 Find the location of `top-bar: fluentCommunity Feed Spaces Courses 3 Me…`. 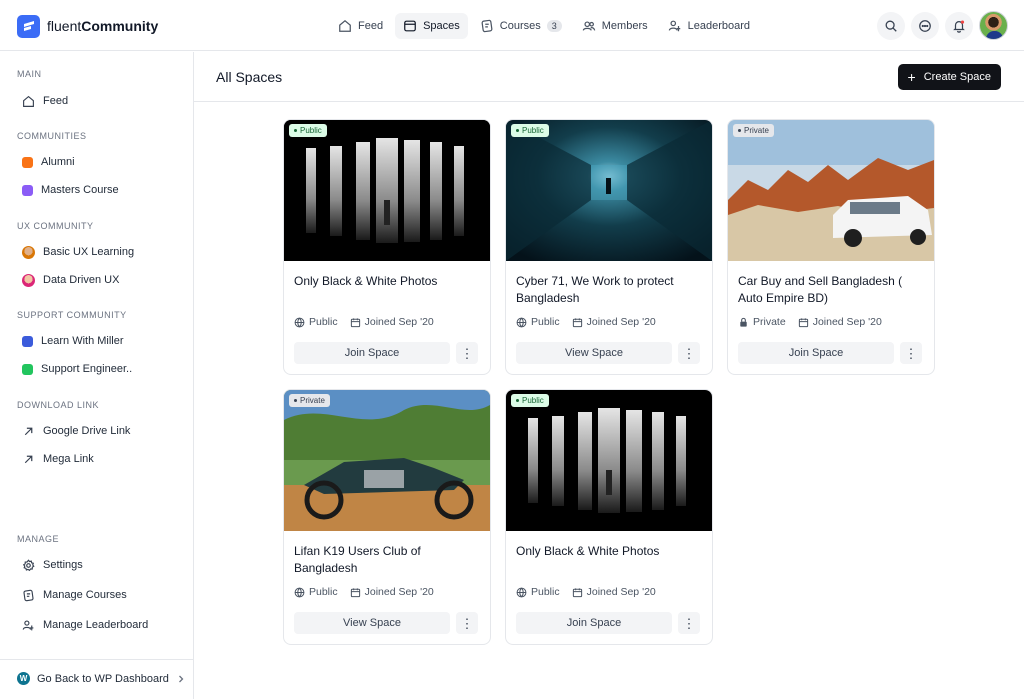

top-bar: fluentCommunity Feed Spaces Courses 3 Me… is located at coordinates (512, 25).